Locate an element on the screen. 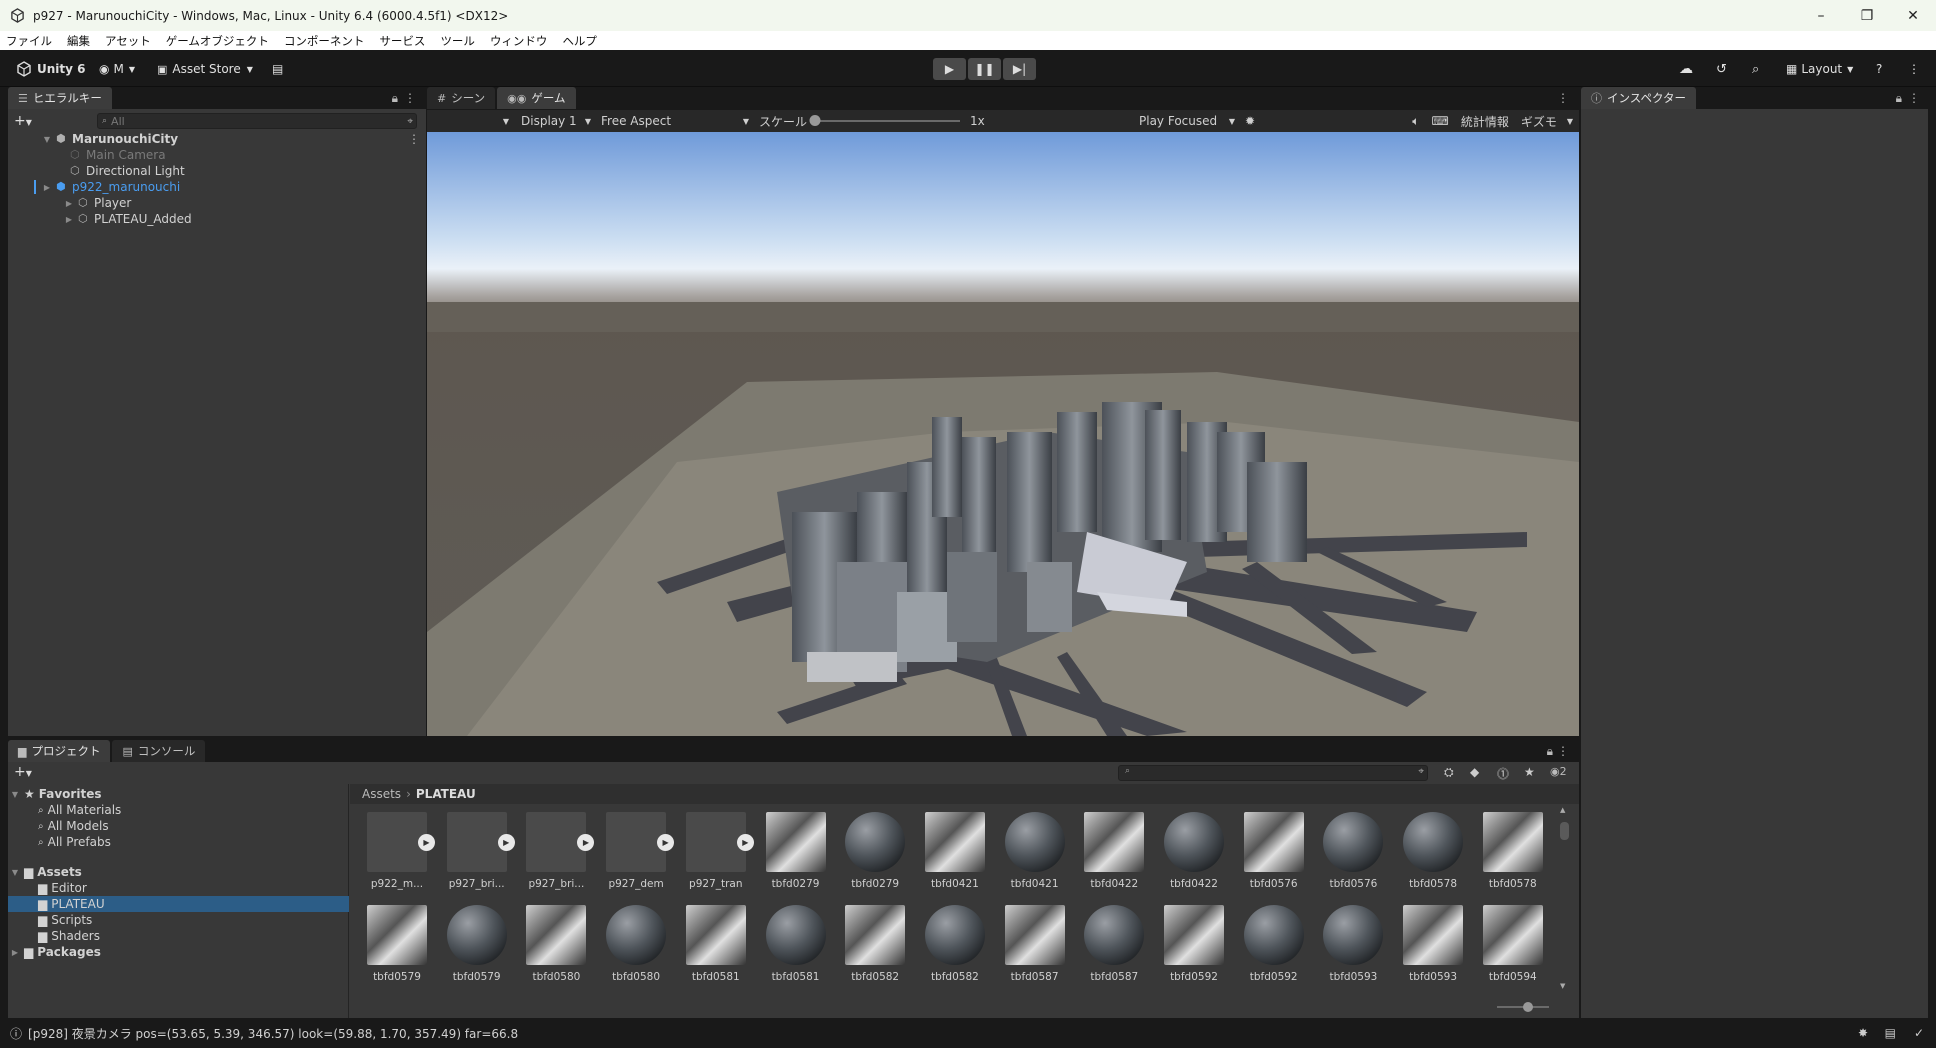 The width and height of the screenshot is (1936, 1048). hierarchy-item-p922-marunouchi: ▶ ⬢ p922_marunouchi is located at coordinates (107, 187).